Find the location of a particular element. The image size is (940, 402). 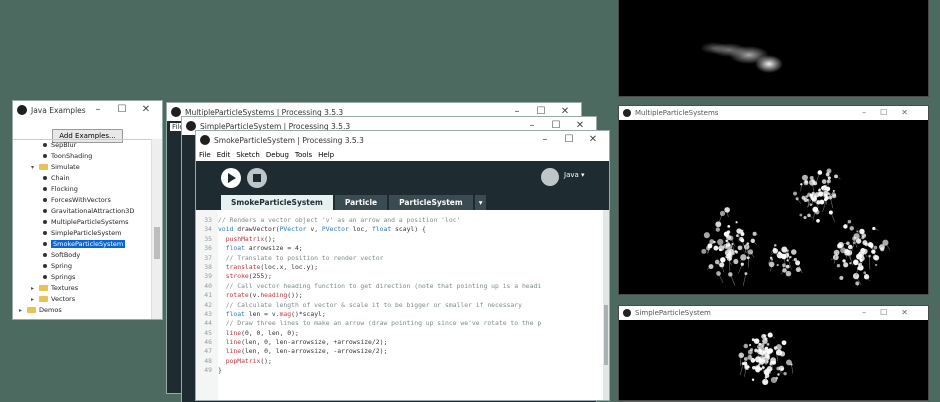

tree-item: SoftBody is located at coordinates (82, 255).